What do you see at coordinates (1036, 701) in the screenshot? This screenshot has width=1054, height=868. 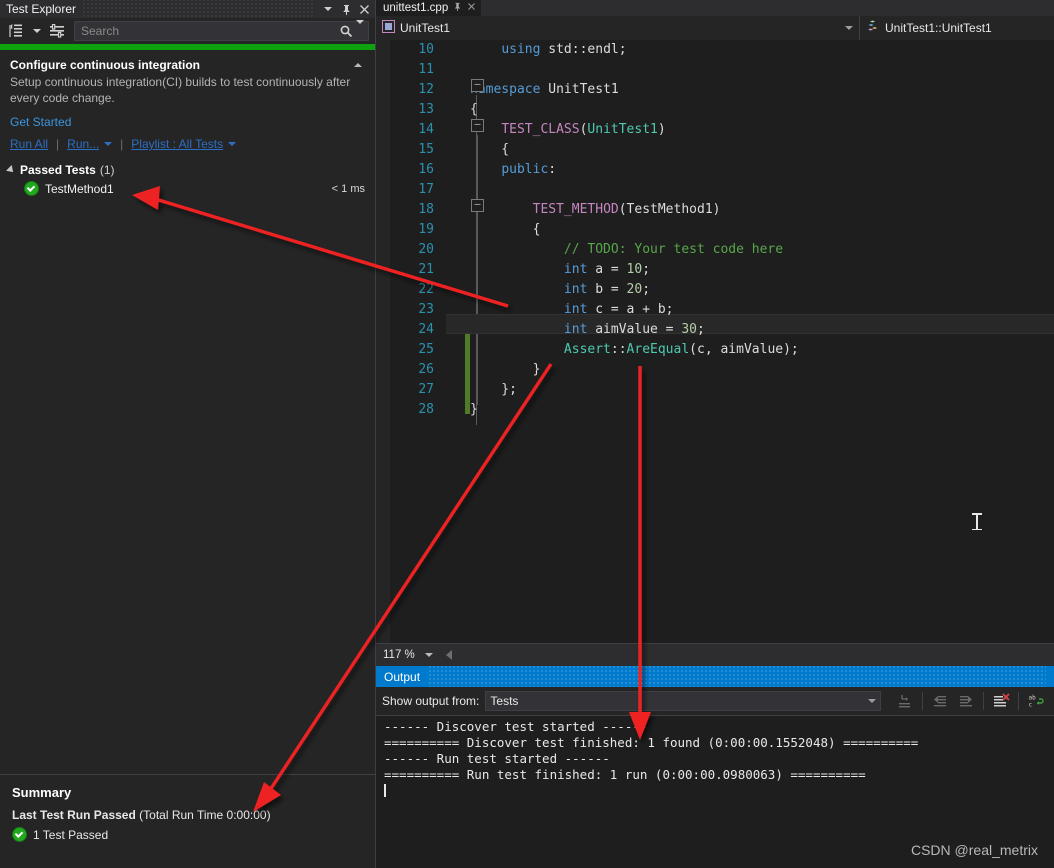 I see `toggle-word-wrap-icon: ab c` at bounding box center [1036, 701].